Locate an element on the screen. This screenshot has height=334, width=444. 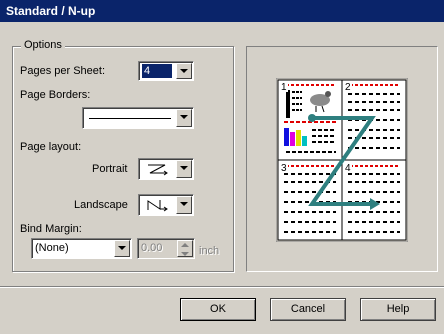
page-number-2: 2 is located at coordinates (348, 87).